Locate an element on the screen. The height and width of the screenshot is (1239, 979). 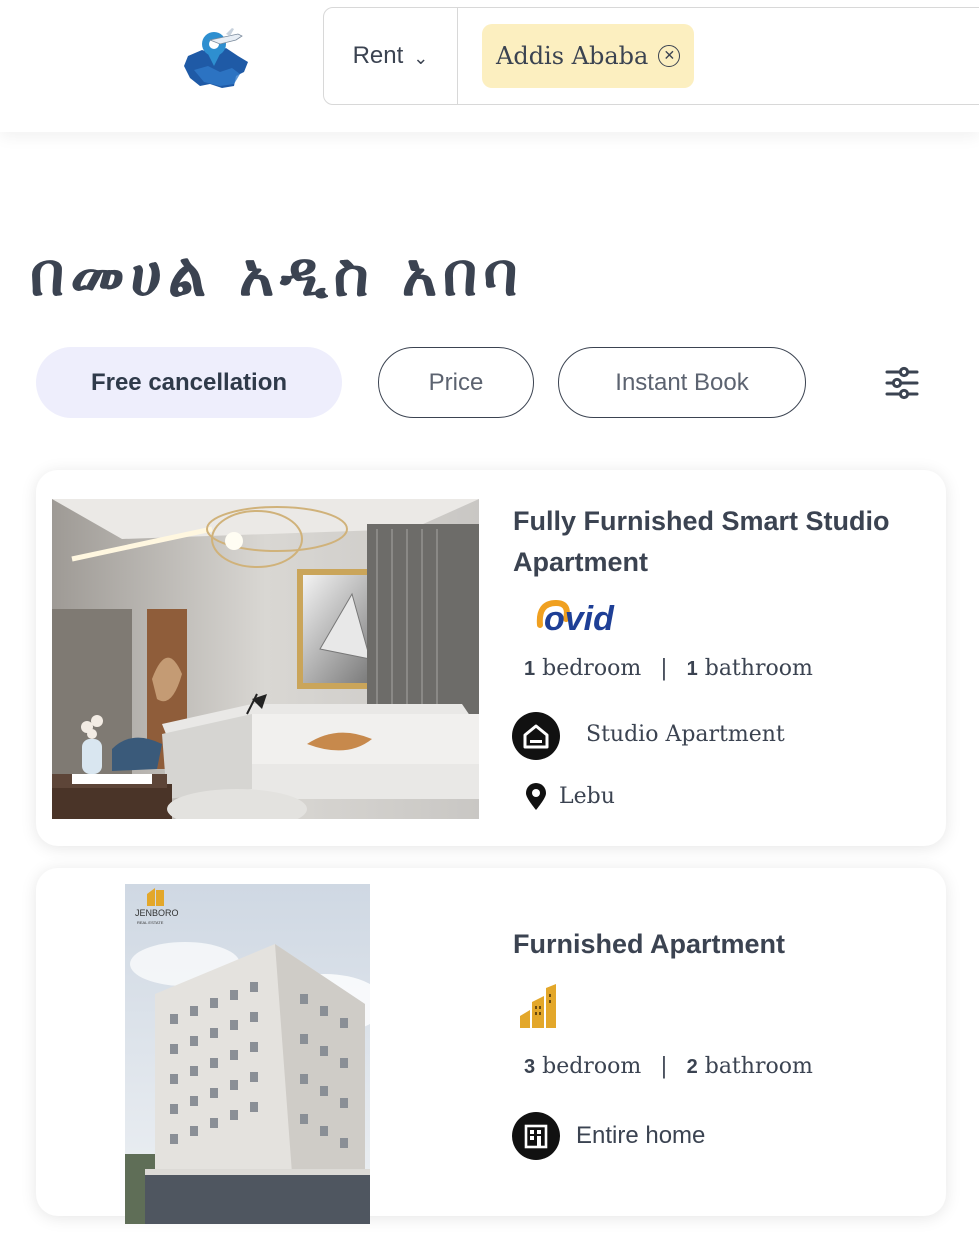
map-pin-icon is located at coordinates (536, 796).